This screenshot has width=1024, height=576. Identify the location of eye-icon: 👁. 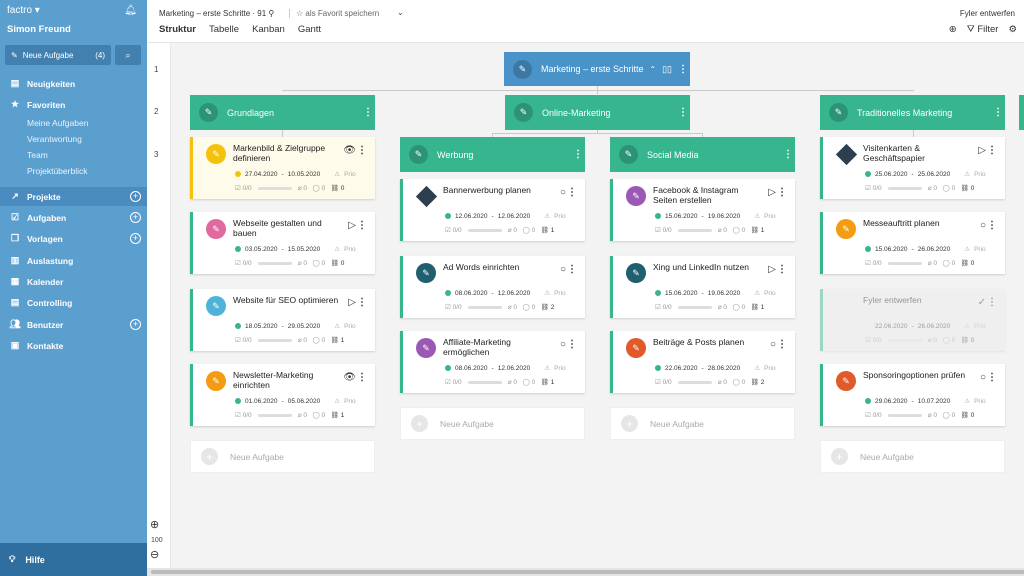
(349, 377).